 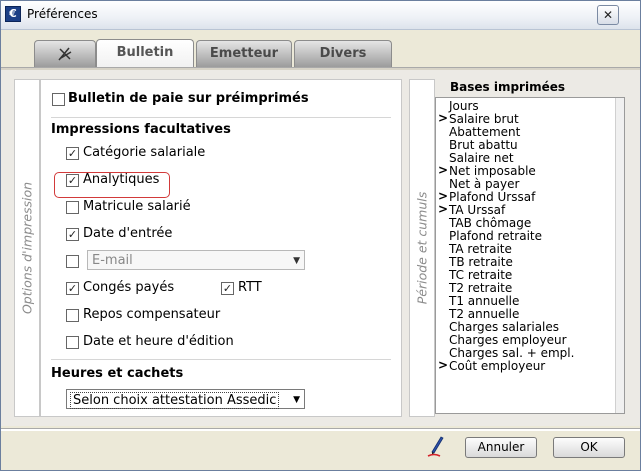 I want to click on analytiques-label: Analytiques, so click(x=121, y=179).